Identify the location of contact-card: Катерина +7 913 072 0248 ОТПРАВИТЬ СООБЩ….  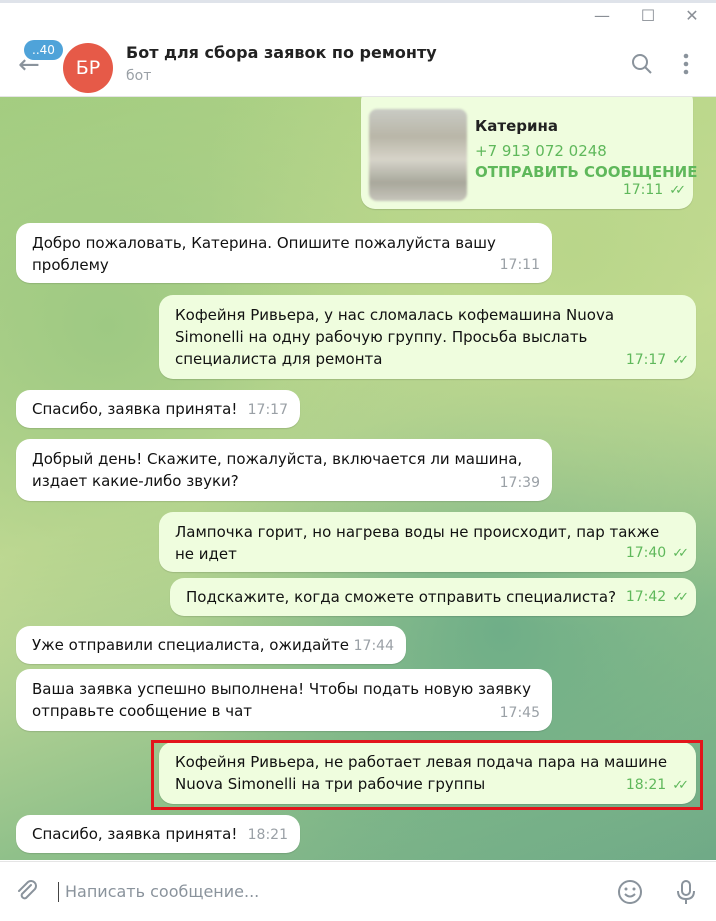
(529, 153).